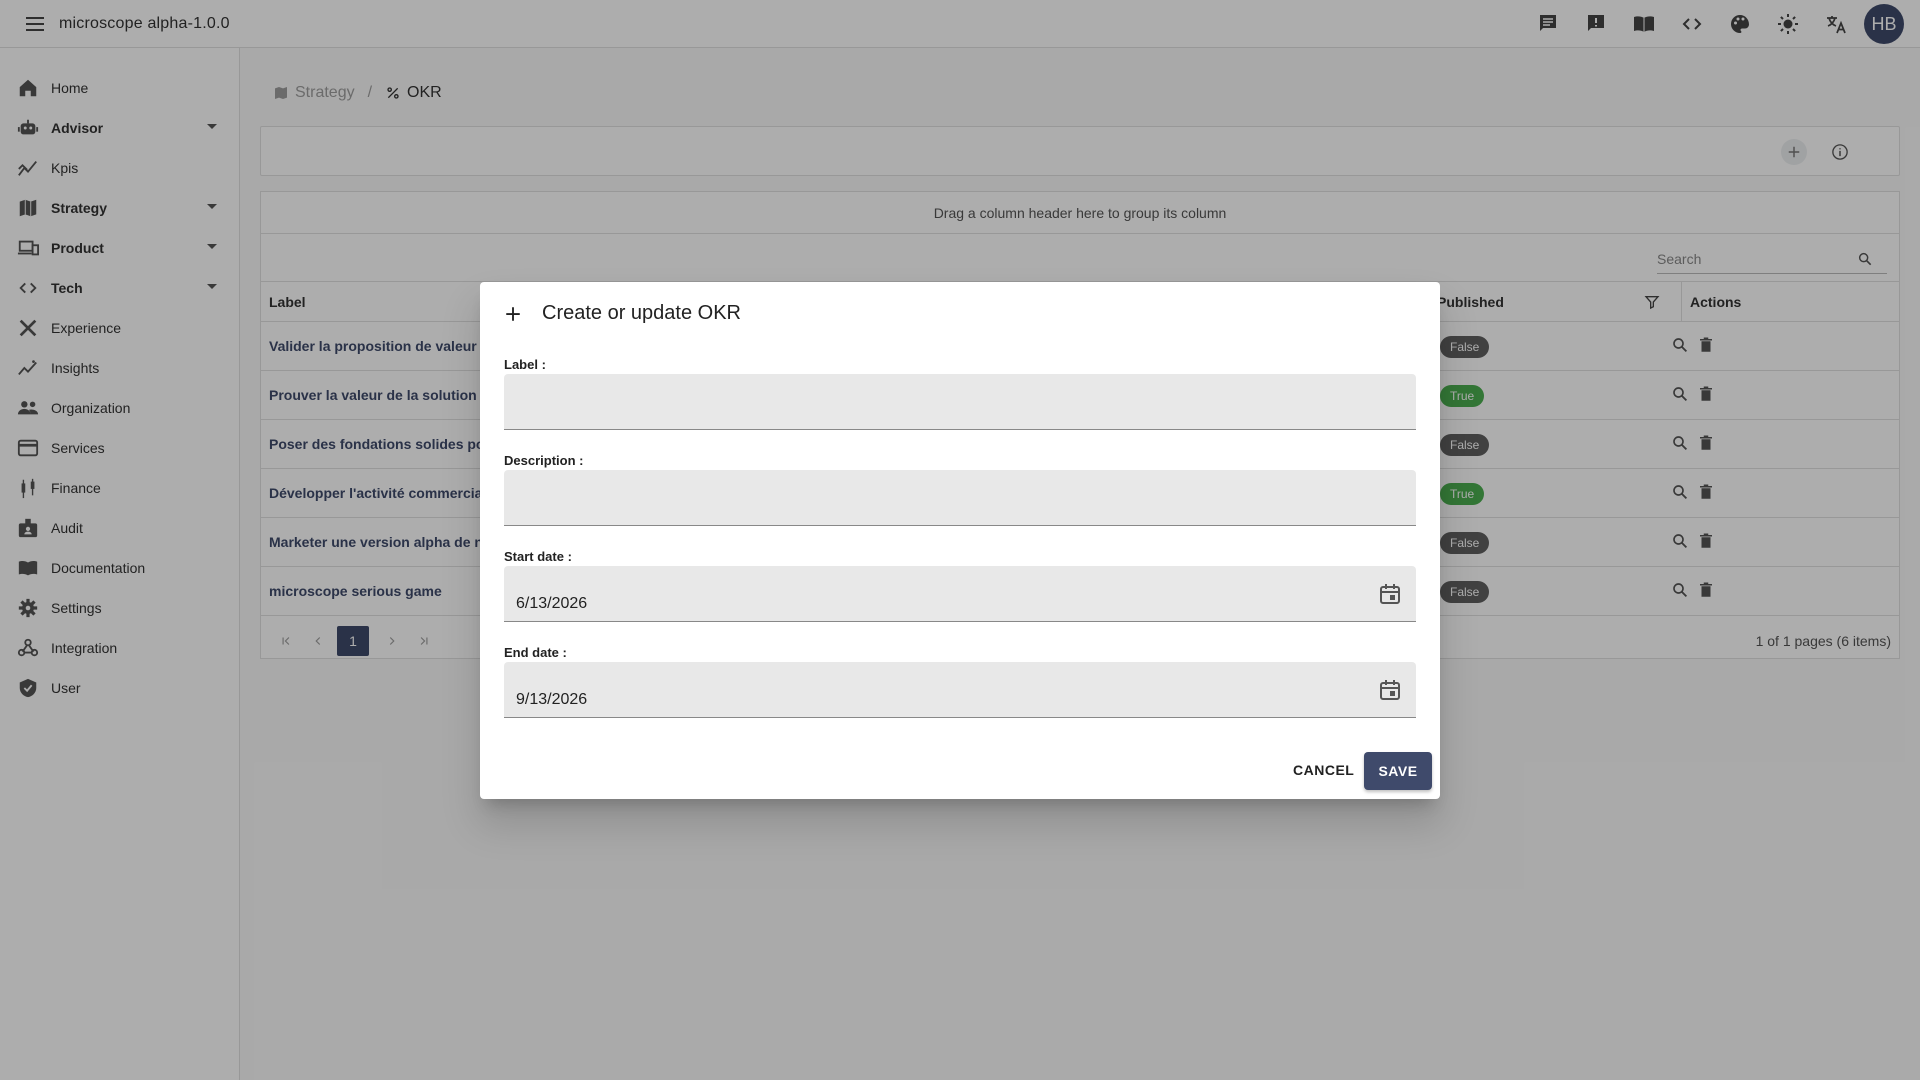 The width and height of the screenshot is (1920, 1080). I want to click on dialog-header: Create or update OKR, so click(622, 313).